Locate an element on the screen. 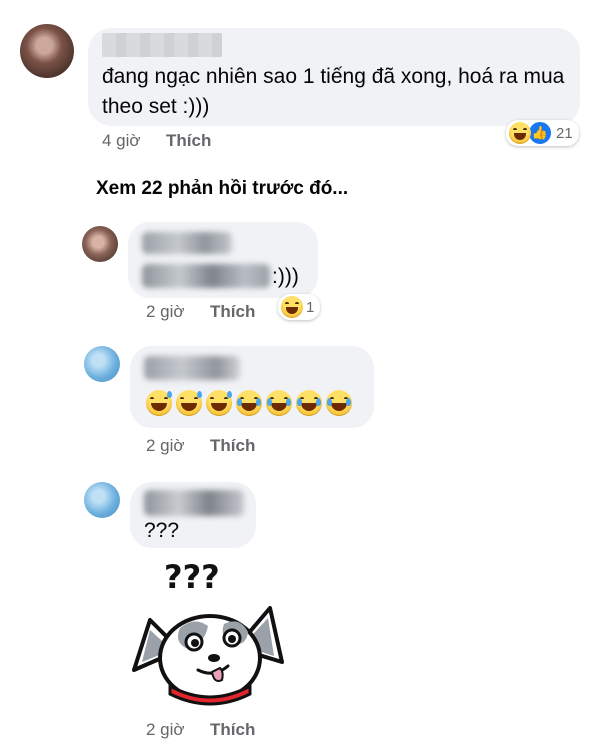  blurred-text is located at coordinates (206, 276).